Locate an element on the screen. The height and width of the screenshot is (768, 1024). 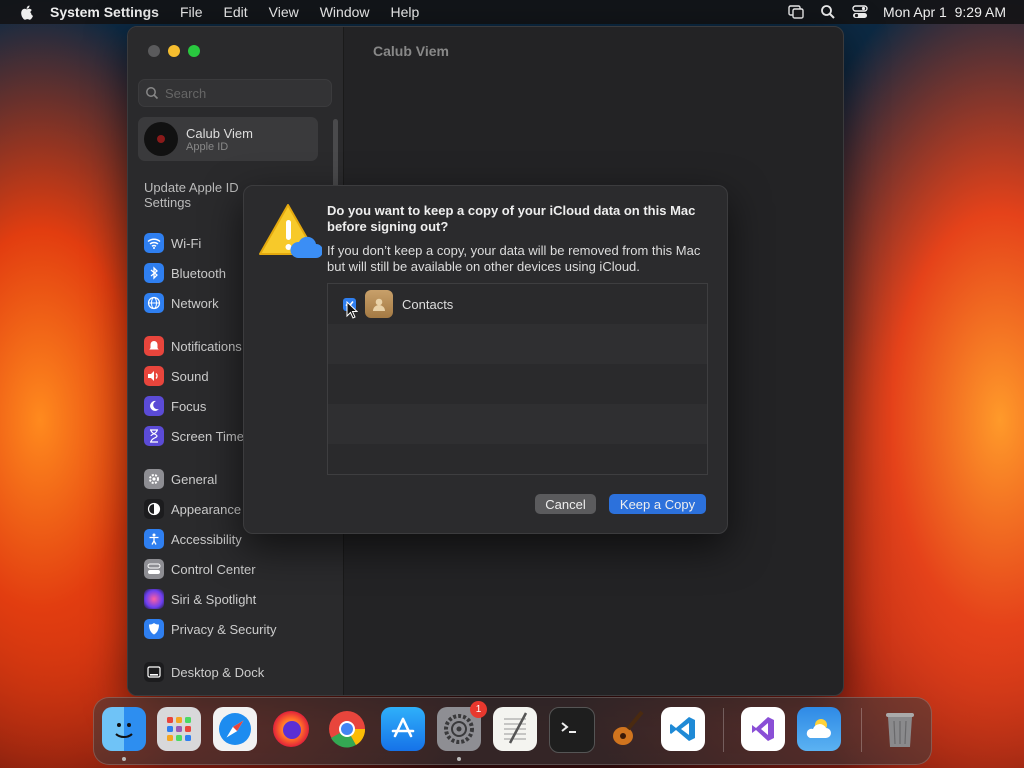
sidebar-item-label: Screen Time is located at coordinates (207, 436).